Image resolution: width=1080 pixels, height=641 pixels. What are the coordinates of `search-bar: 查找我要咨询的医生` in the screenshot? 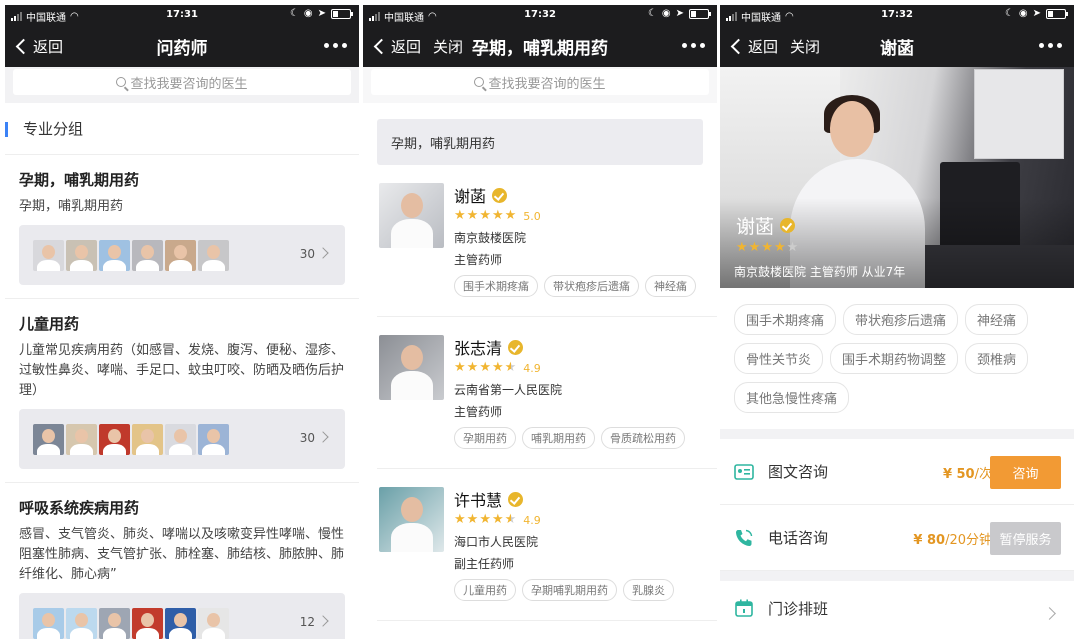 It's located at (540, 85).